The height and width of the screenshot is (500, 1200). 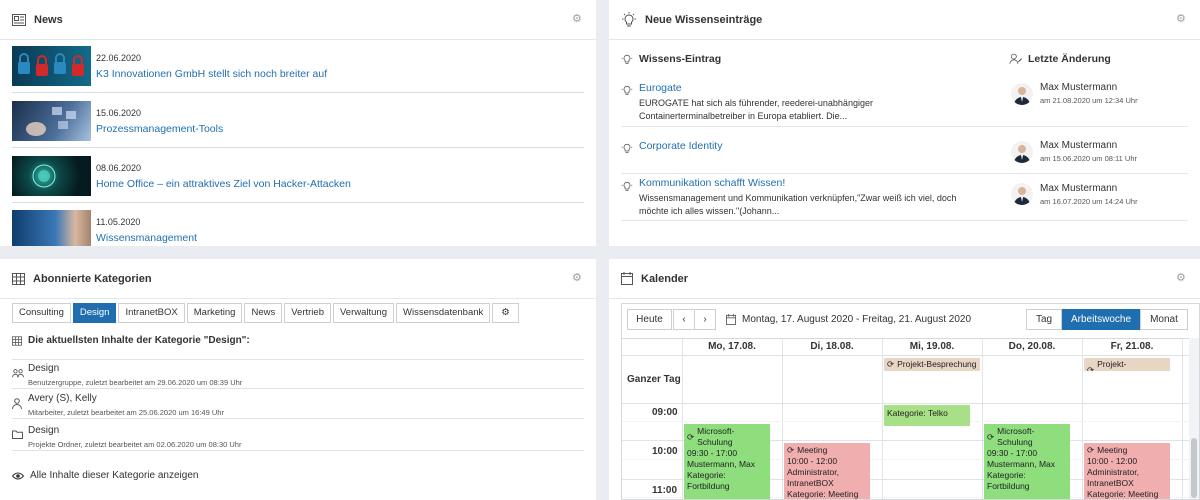 I want to click on event-time: 09:30 - 17:00, so click(x=712, y=453).